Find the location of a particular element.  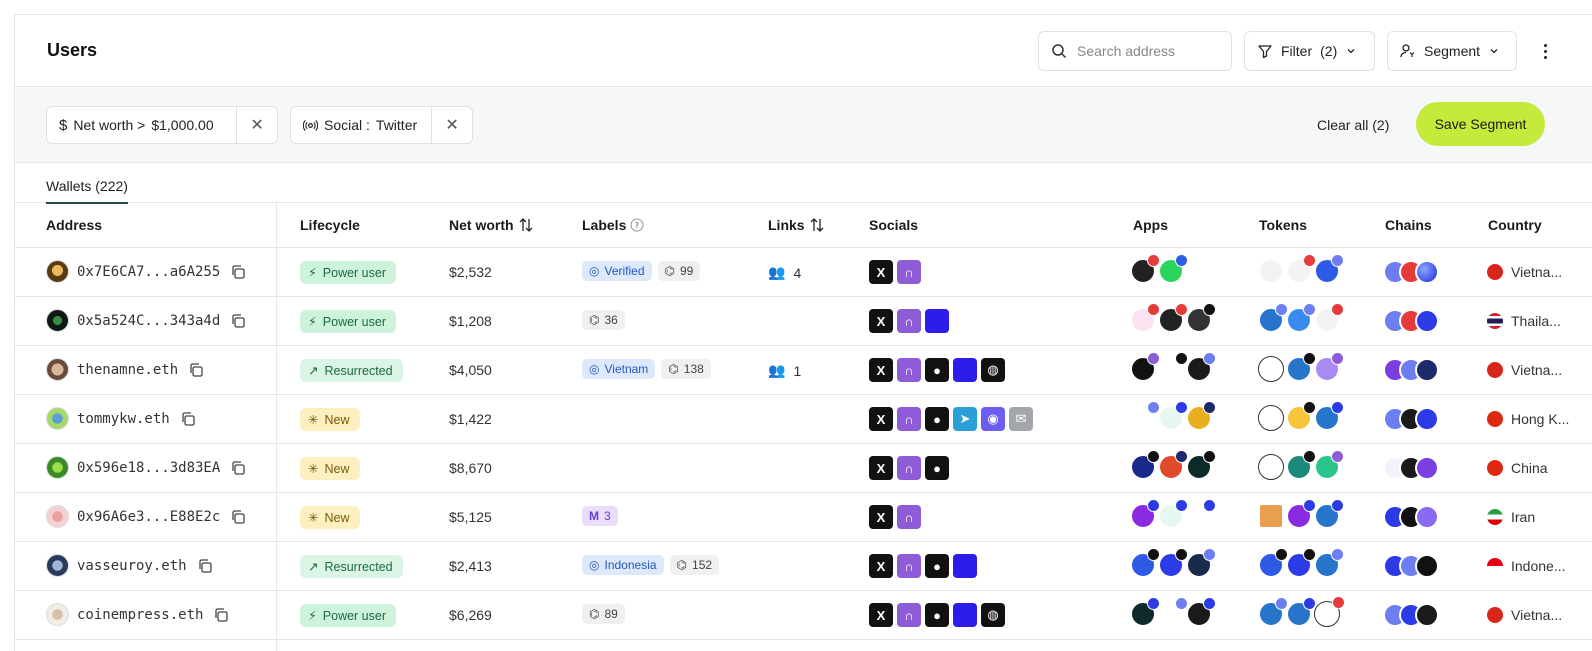

wallet-address: tommykw.eth is located at coordinates (123, 419).